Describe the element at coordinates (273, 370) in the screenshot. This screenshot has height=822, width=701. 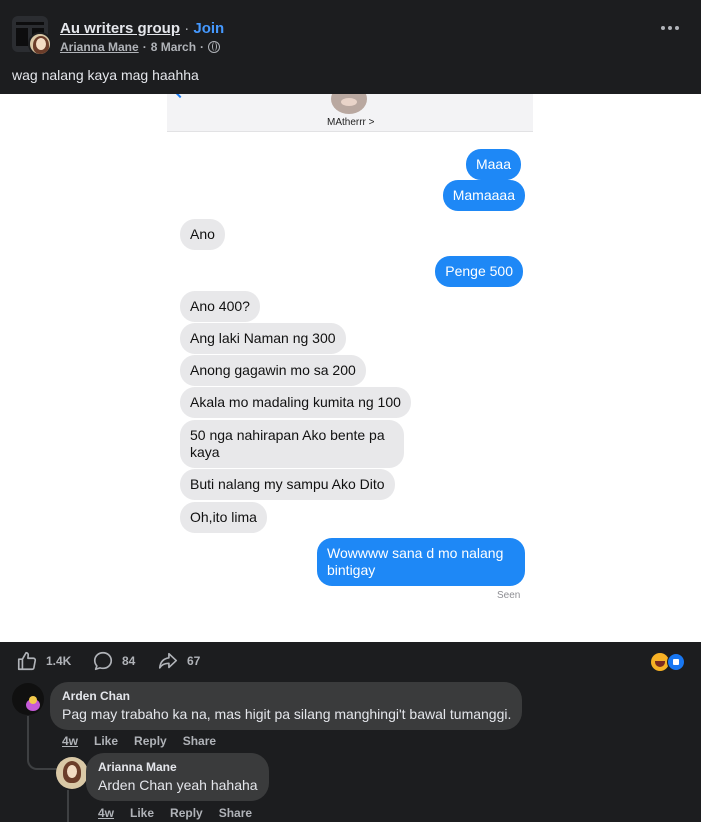
I see `message-bubble: Anong gagawin mo sa 200` at that location.